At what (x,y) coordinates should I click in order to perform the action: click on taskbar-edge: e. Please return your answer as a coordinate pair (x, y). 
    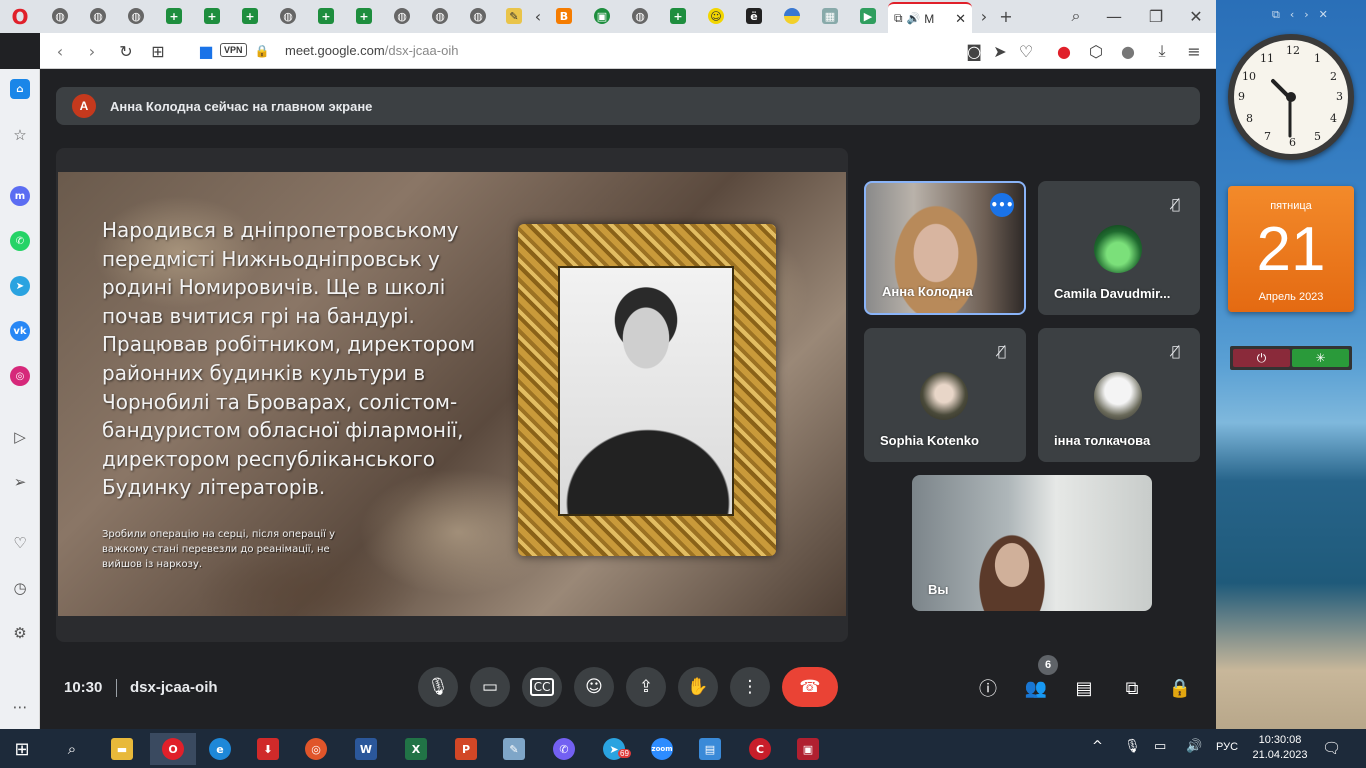
    Looking at the image, I should click on (220, 749).